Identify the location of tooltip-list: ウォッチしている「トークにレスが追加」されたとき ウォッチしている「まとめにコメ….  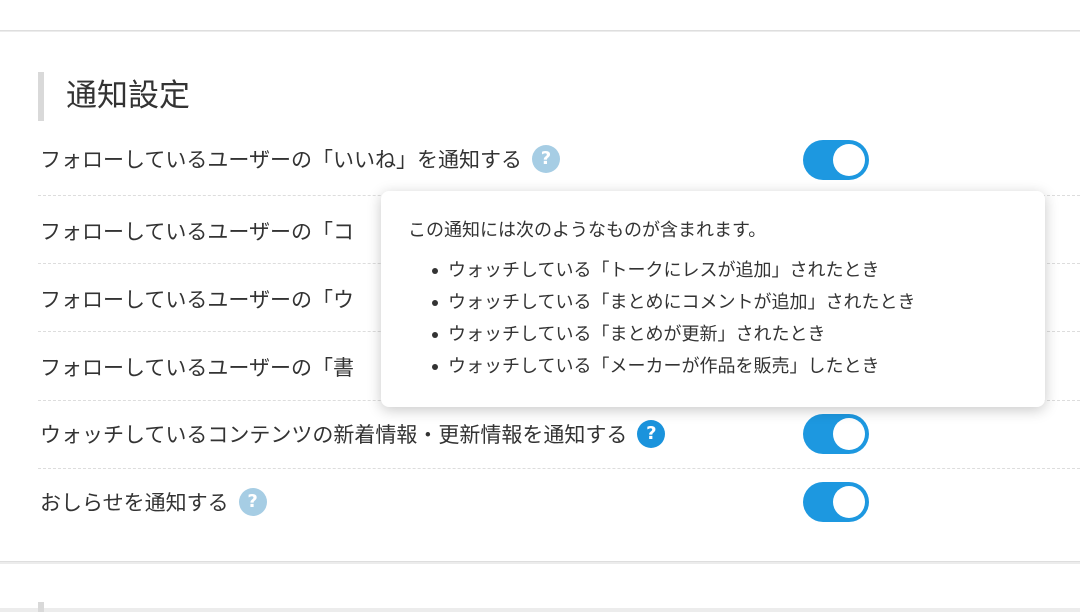
(673, 319).